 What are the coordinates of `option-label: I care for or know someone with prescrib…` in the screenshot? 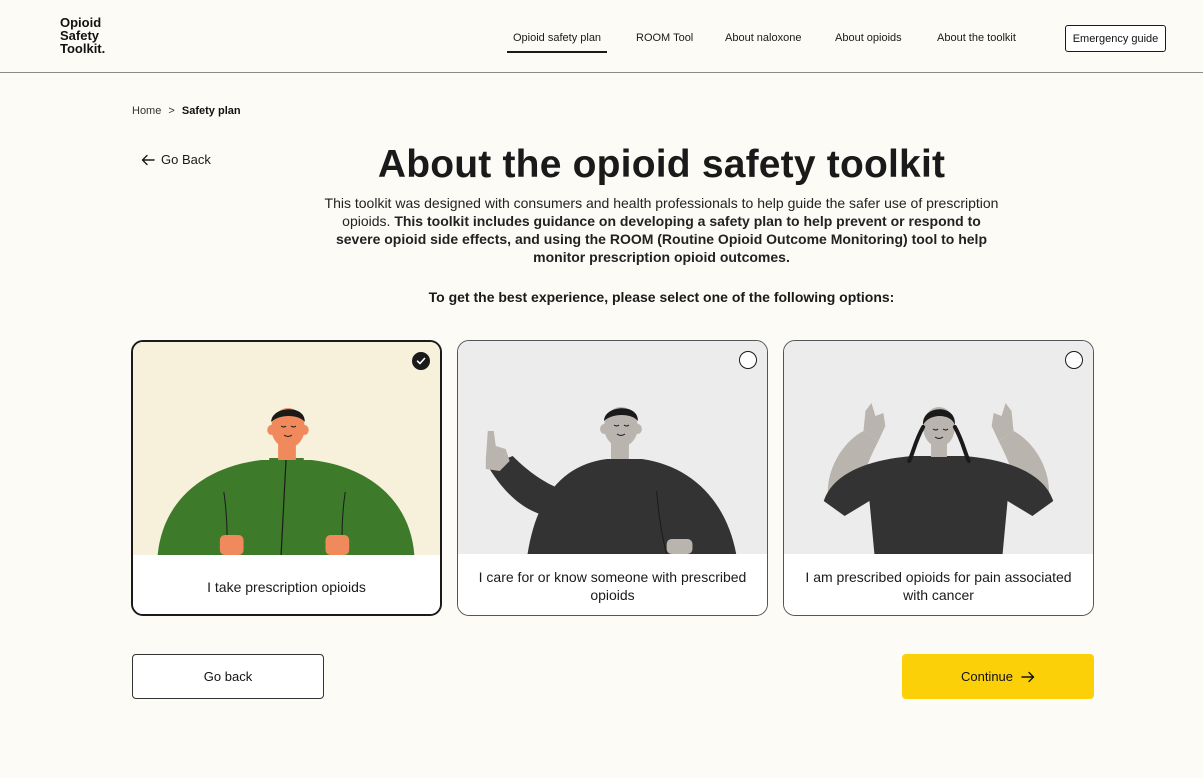 It's located at (612, 584).